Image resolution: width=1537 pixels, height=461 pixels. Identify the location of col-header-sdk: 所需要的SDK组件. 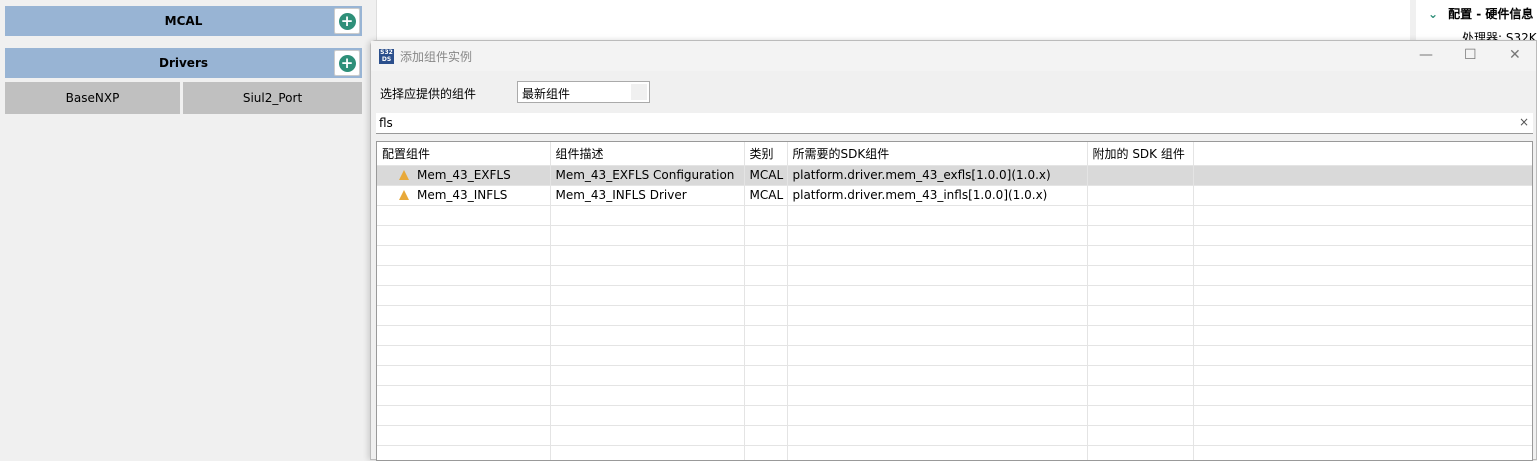
(937, 154).